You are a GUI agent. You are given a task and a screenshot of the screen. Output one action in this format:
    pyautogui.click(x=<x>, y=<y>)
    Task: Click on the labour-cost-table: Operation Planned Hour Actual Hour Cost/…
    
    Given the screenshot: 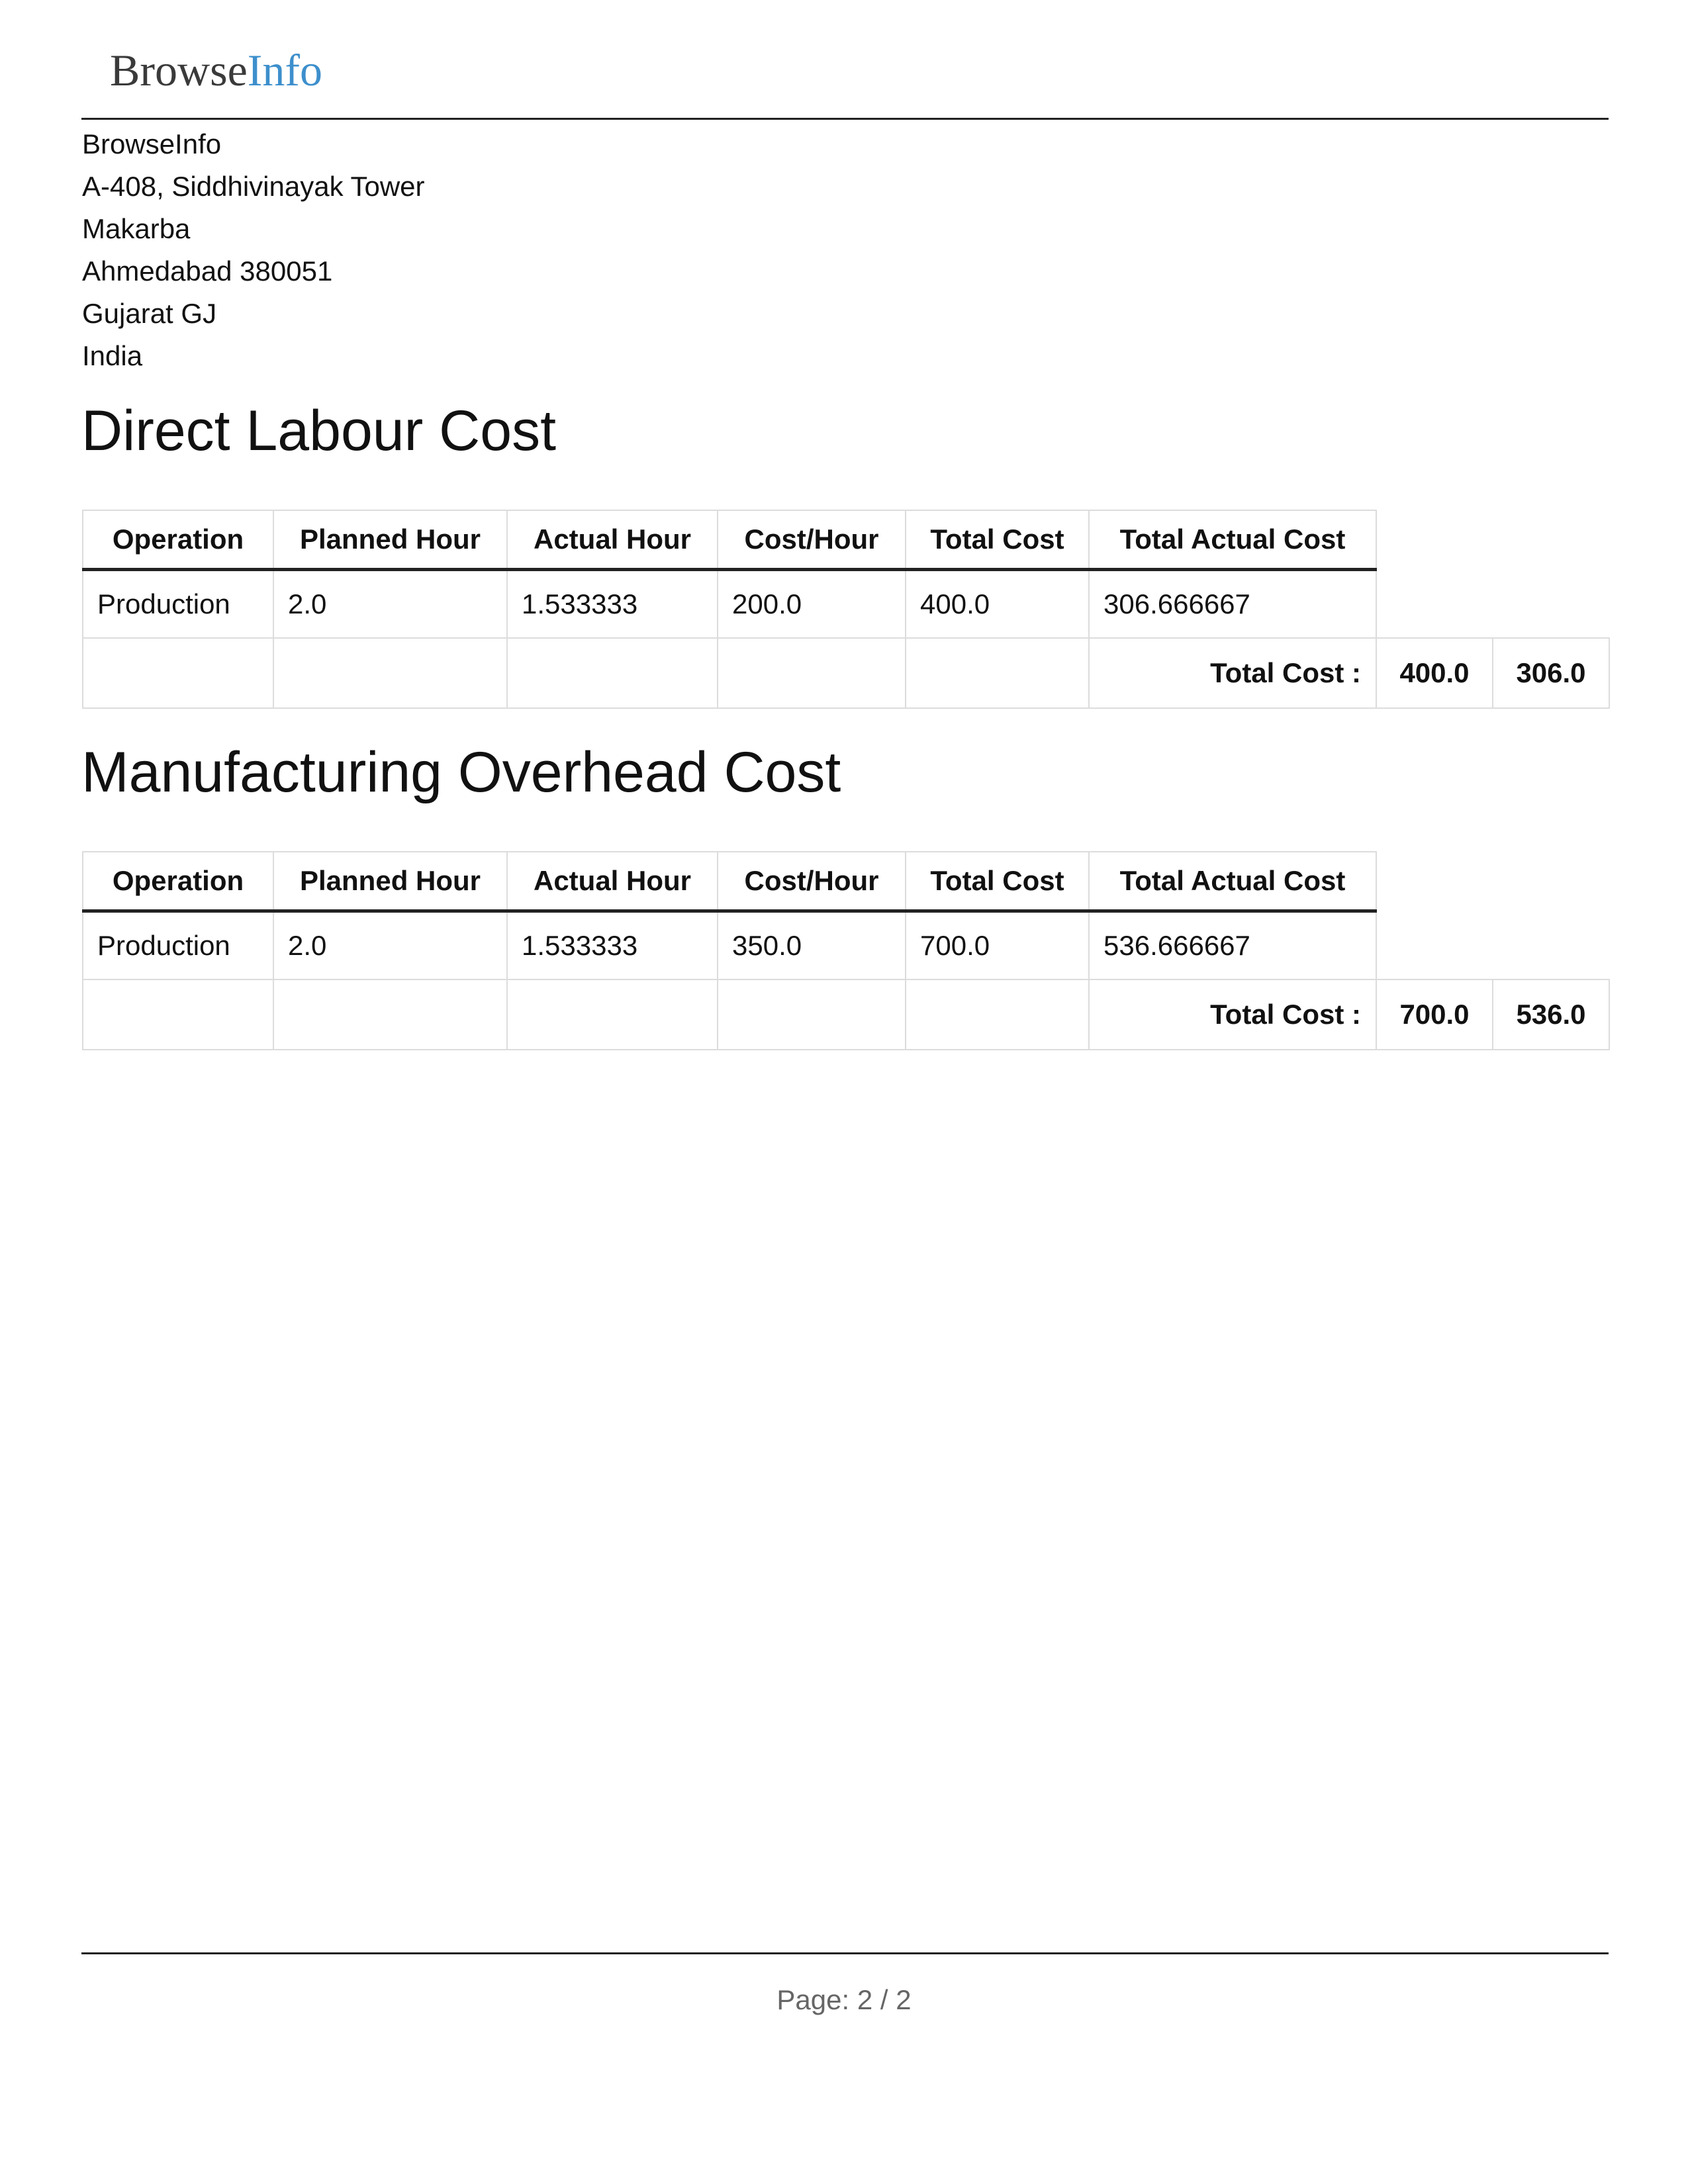 What is the action you would take?
    pyautogui.click(x=846, y=609)
    